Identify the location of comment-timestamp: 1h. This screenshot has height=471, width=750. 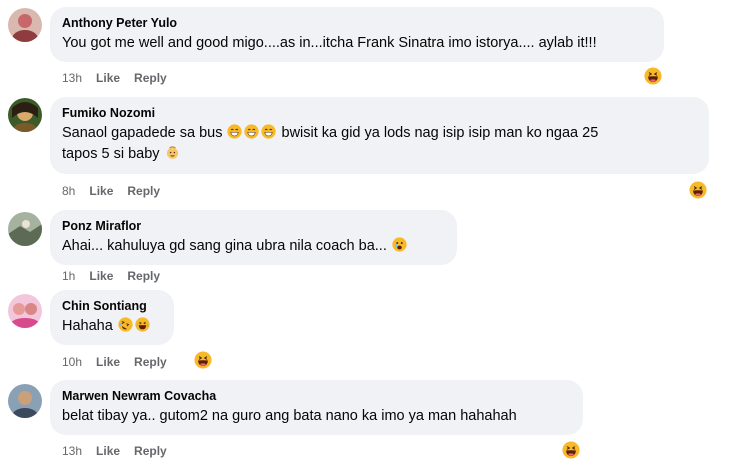
(68, 276).